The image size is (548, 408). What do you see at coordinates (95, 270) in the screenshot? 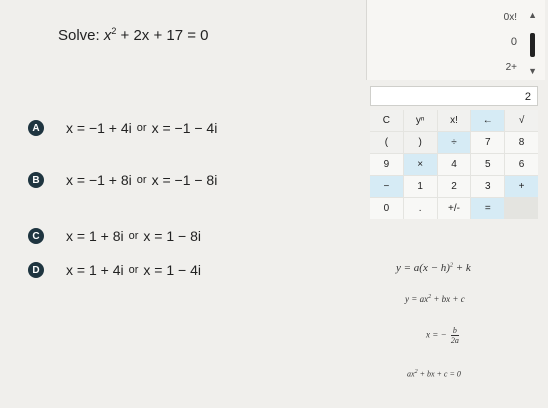
I see `choice-left-root: x = 1 + 4i` at bounding box center [95, 270].